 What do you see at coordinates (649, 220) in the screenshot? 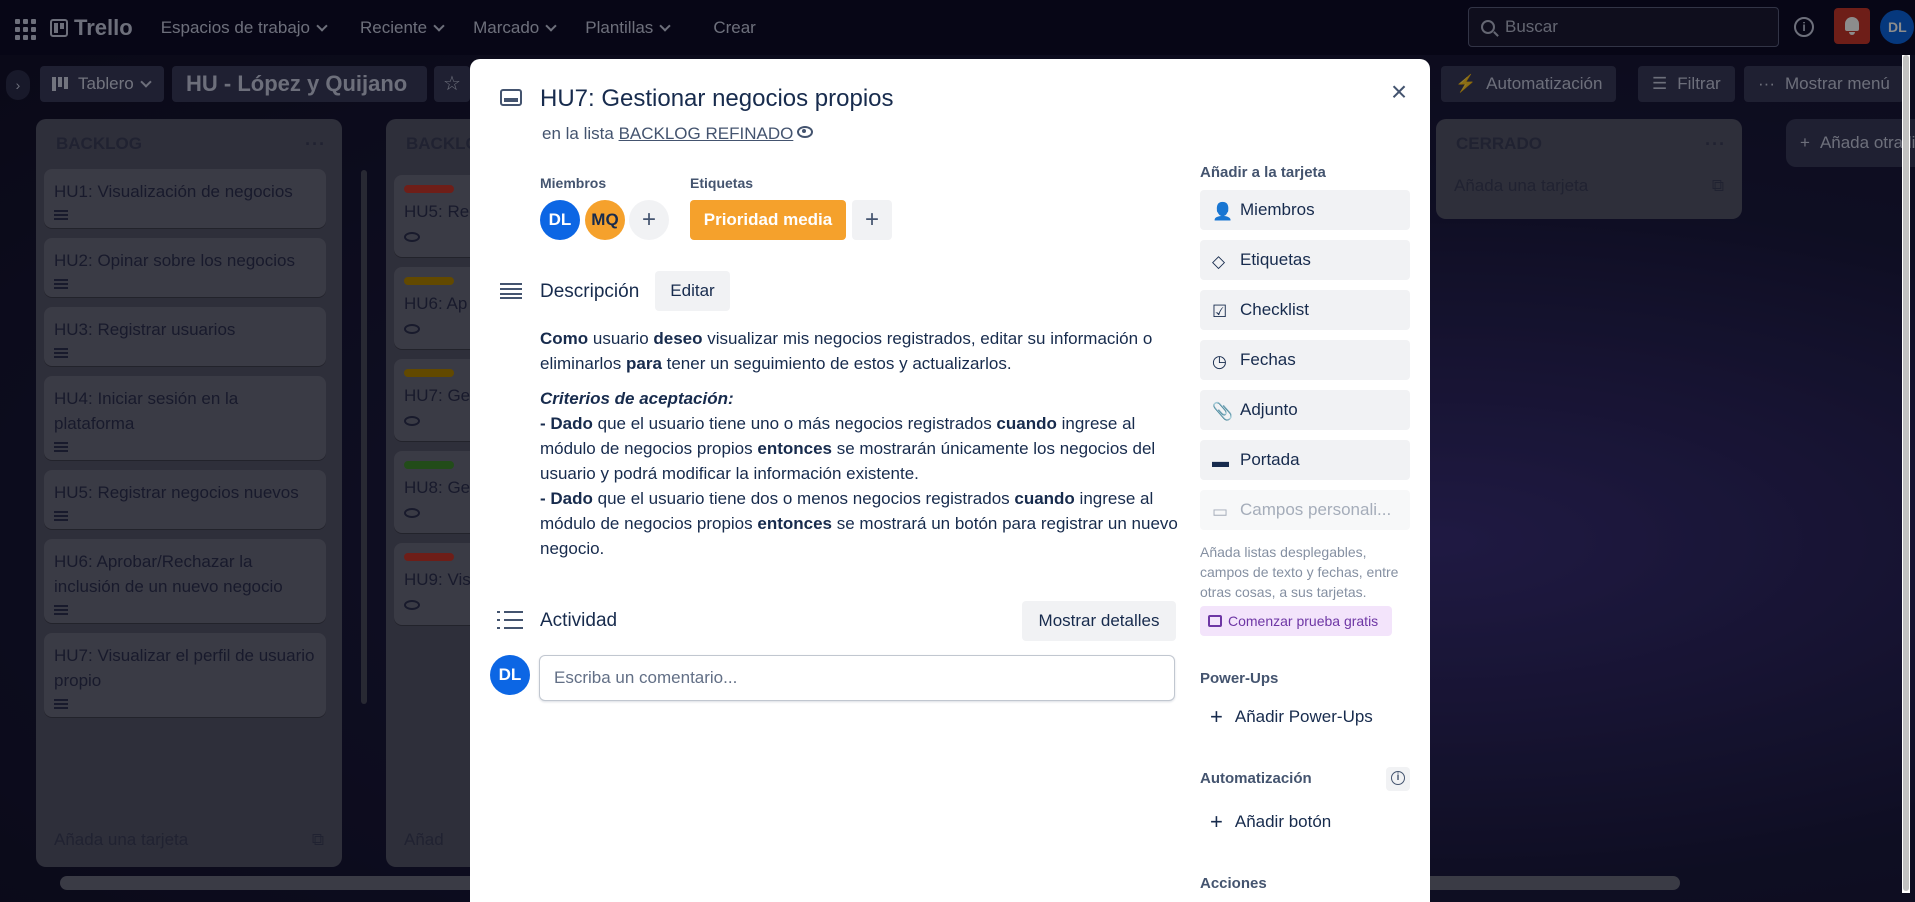
I see `add-member-button: +` at bounding box center [649, 220].